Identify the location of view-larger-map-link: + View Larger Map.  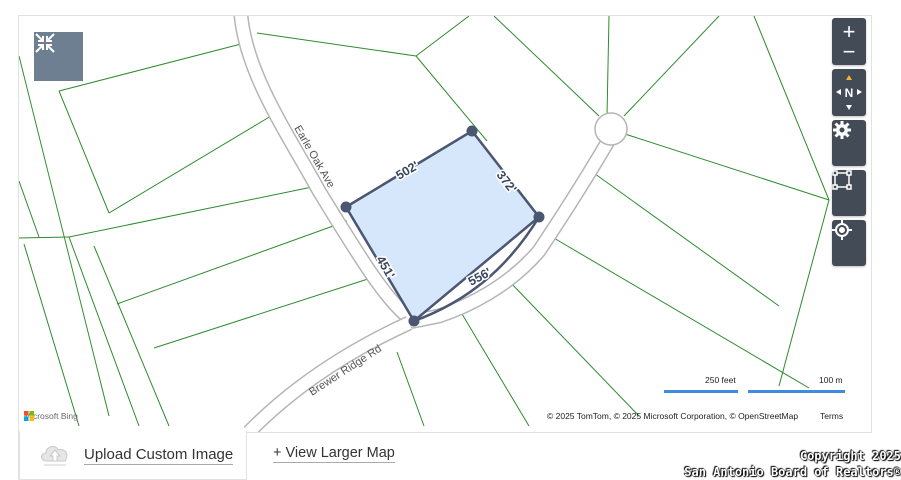
(334, 454).